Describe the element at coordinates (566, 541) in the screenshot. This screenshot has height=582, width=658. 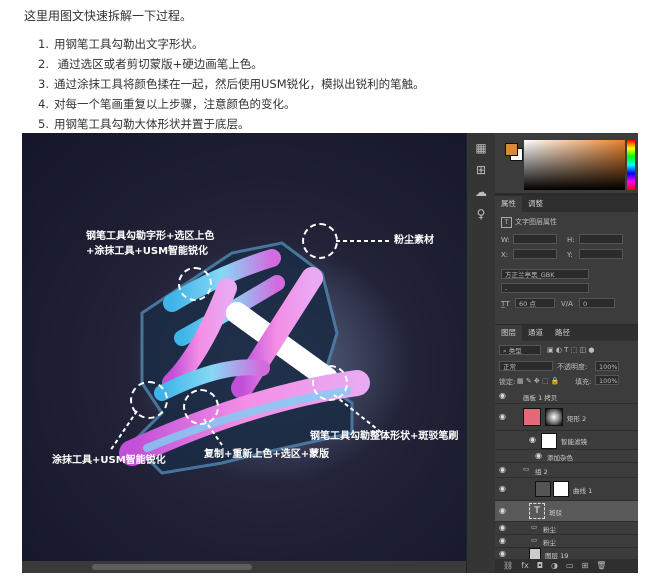
I see `layer-row-dust-2: ◉ ▭ 粉尘` at that location.